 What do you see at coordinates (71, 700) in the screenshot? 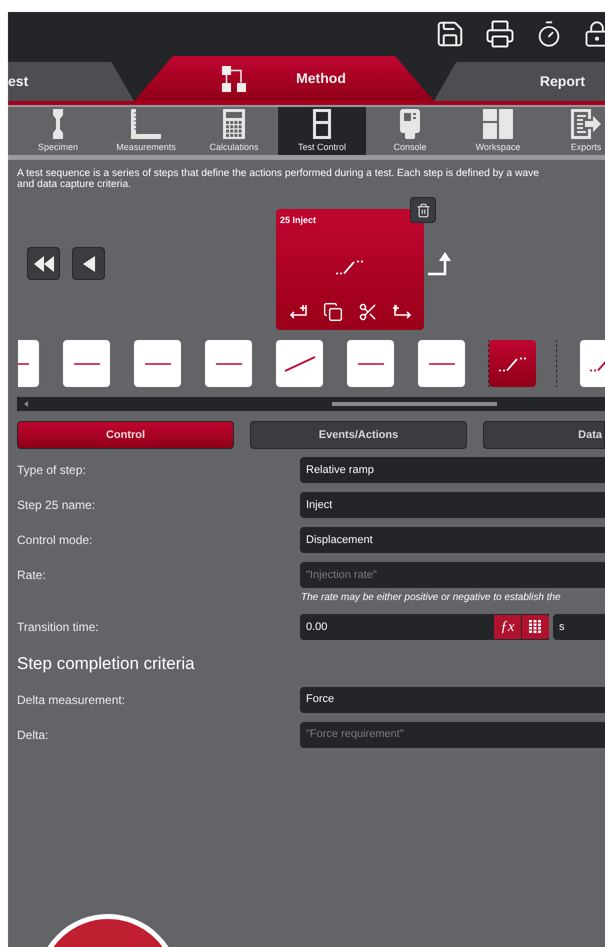
I see `field-label: Delta measurement:` at bounding box center [71, 700].